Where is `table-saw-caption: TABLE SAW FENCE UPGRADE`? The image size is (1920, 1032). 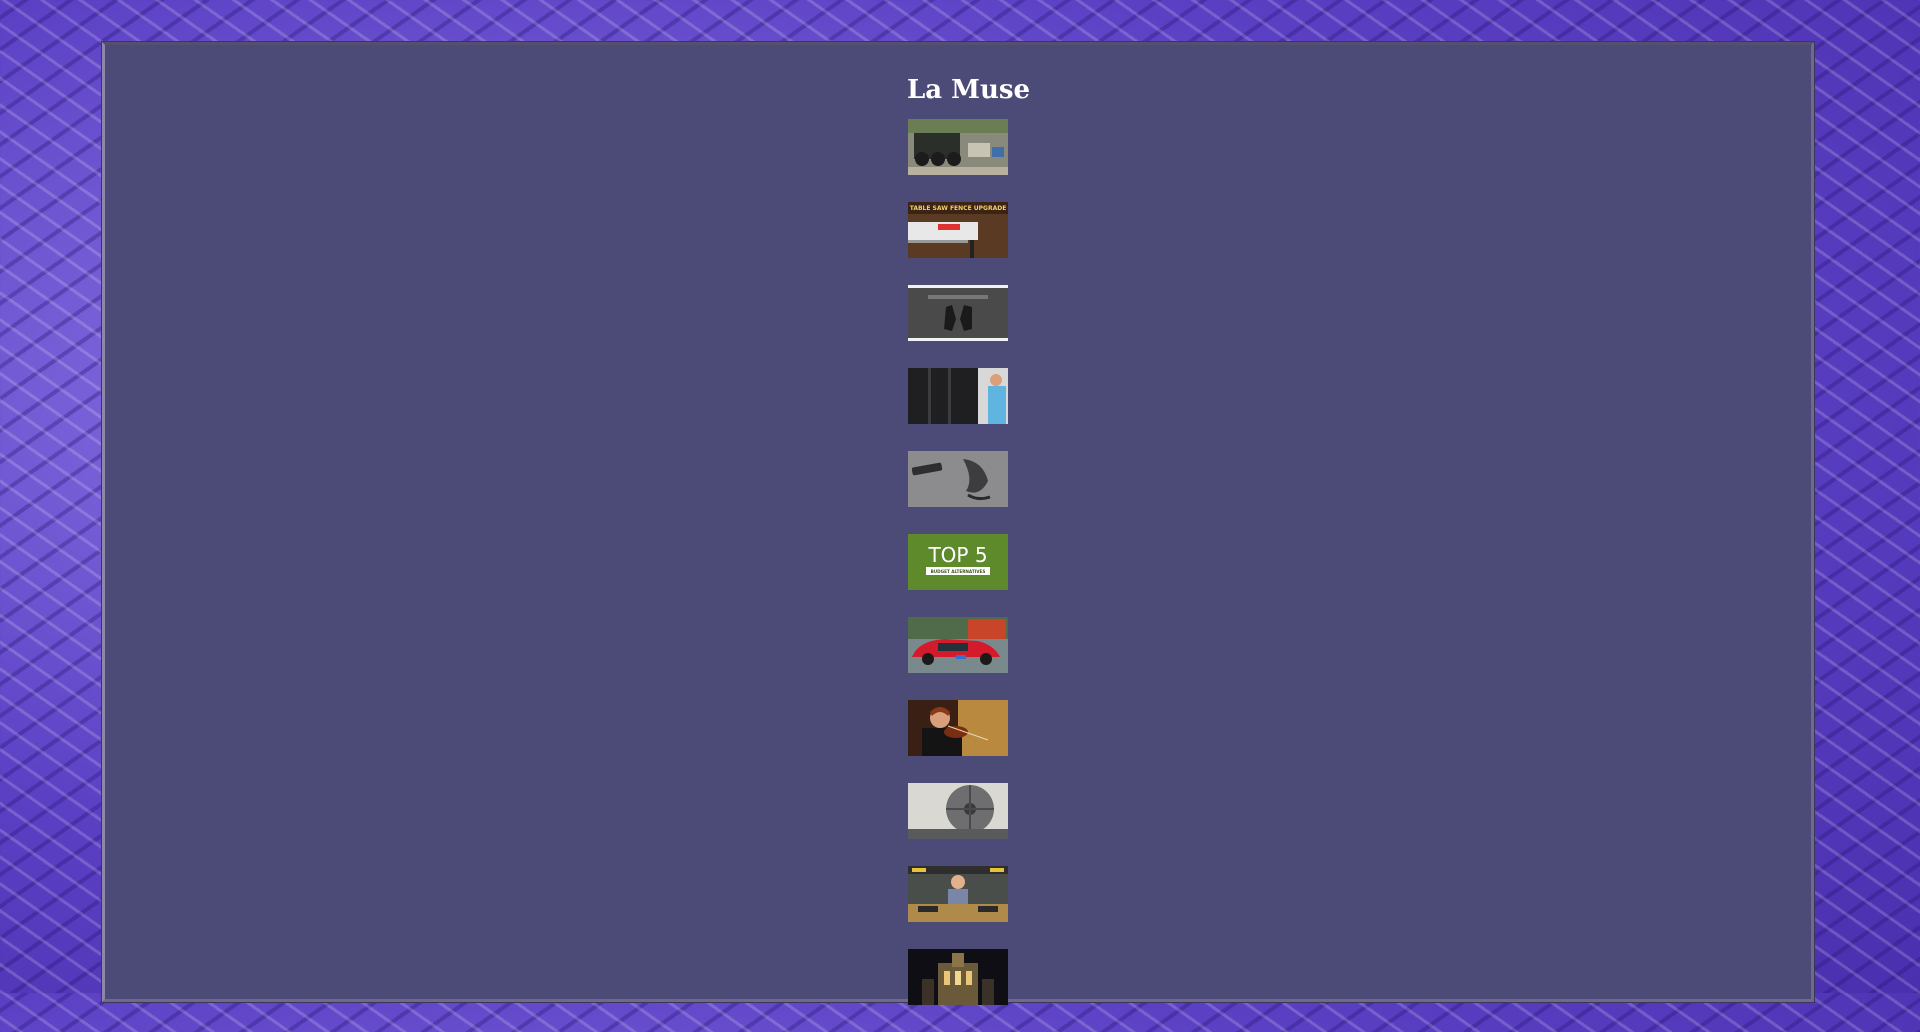
table-saw-caption: TABLE SAW FENCE UPGRADE is located at coordinates (958, 208).